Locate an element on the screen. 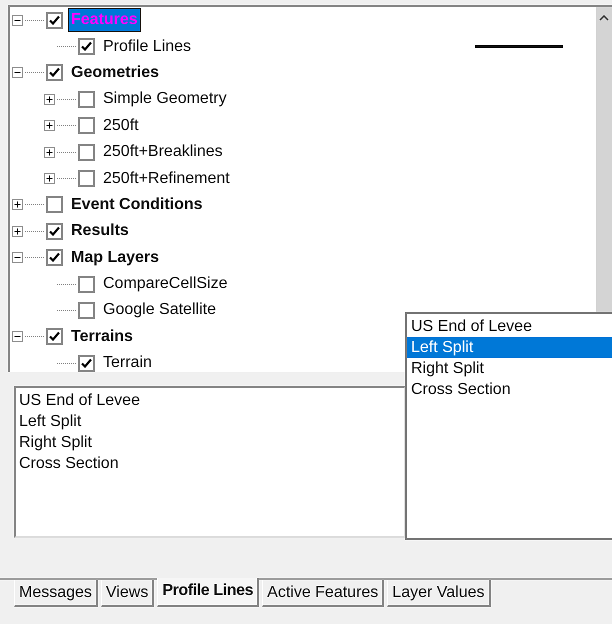 The width and height of the screenshot is (612, 624). tree-item: Terrain is located at coordinates (127, 362).